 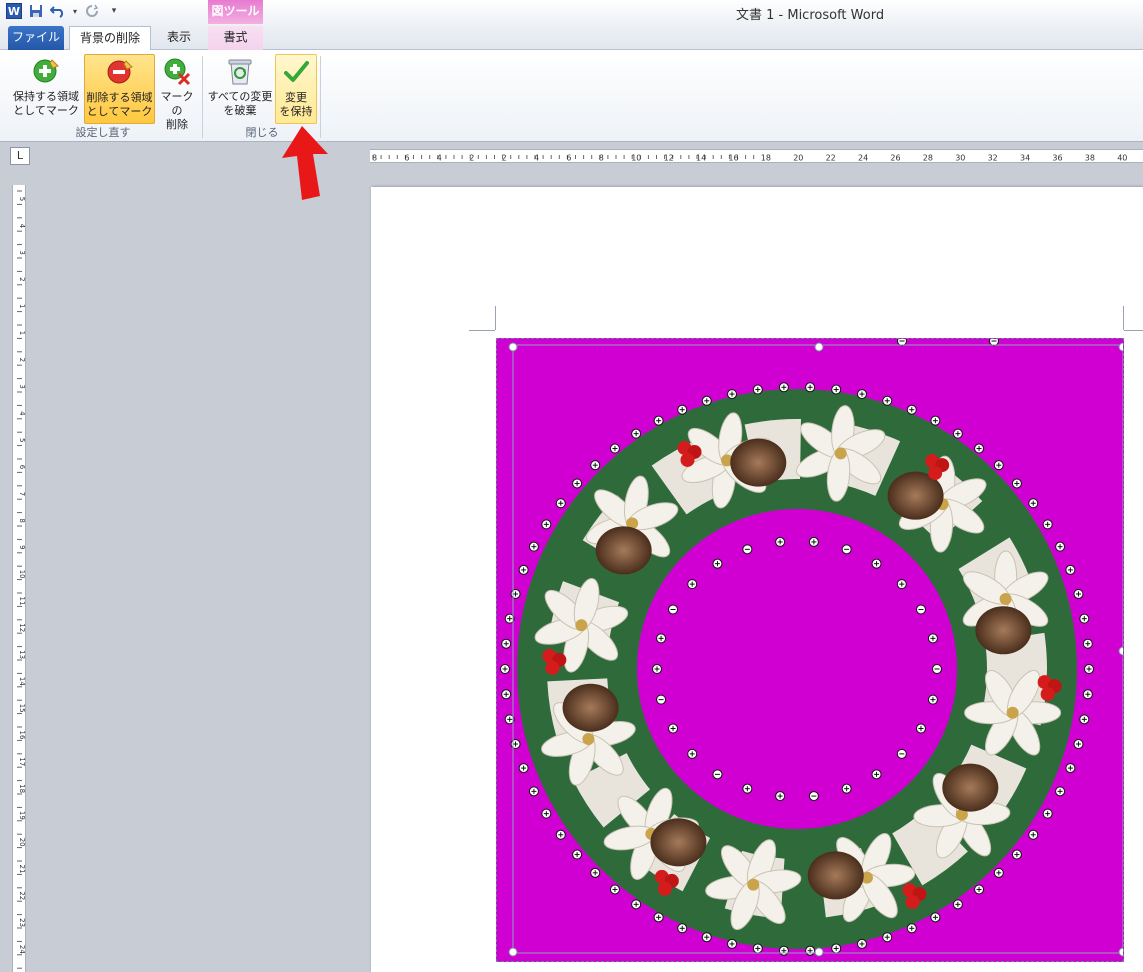 What do you see at coordinates (75, 11) in the screenshot?
I see `undo-dropdown-icon: ▾` at bounding box center [75, 11].